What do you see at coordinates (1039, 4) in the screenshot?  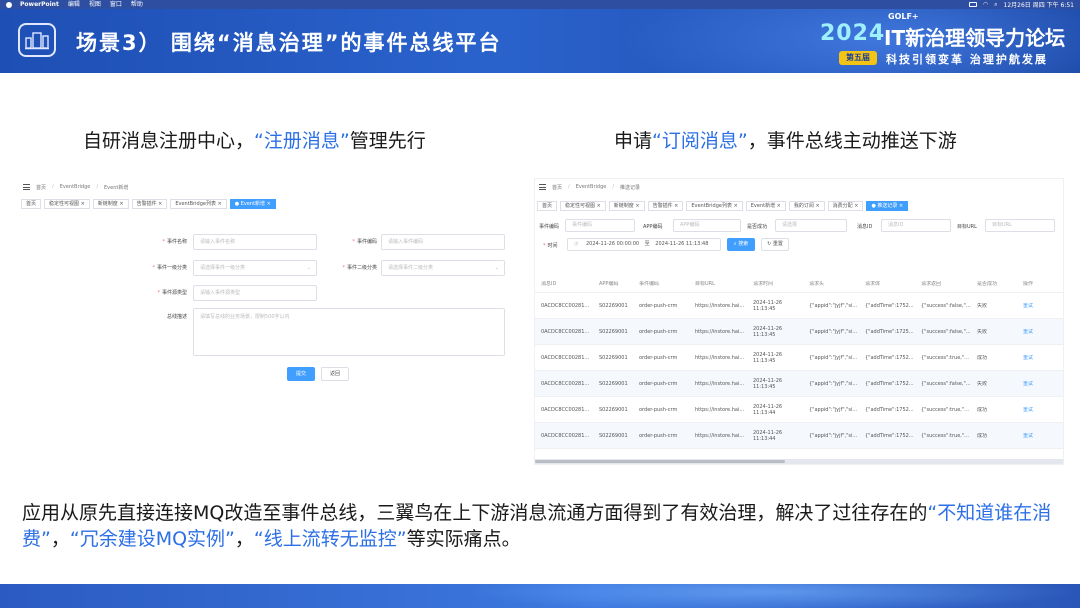 I see `menu-datetime: 12月26日 周四 下午 6:51` at bounding box center [1039, 4].